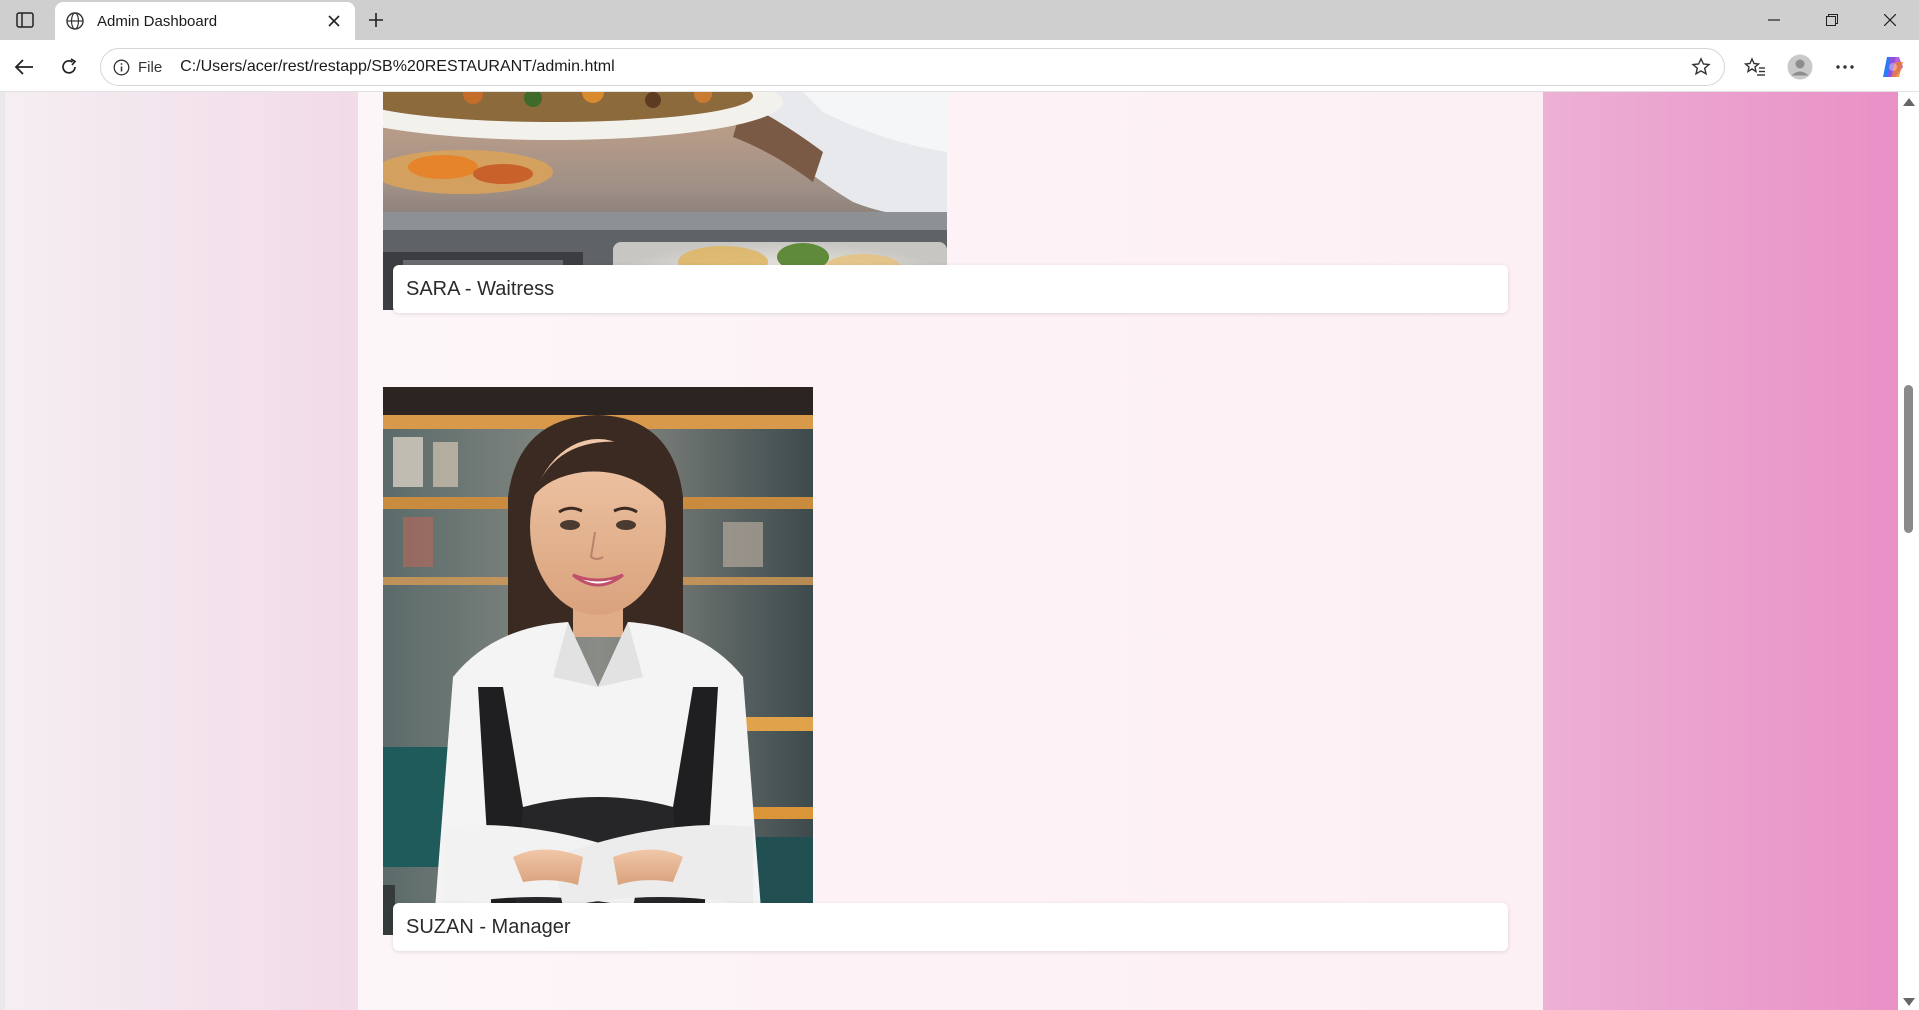  Describe the element at coordinates (121, 67) in the screenshot. I see `info-icon` at that location.